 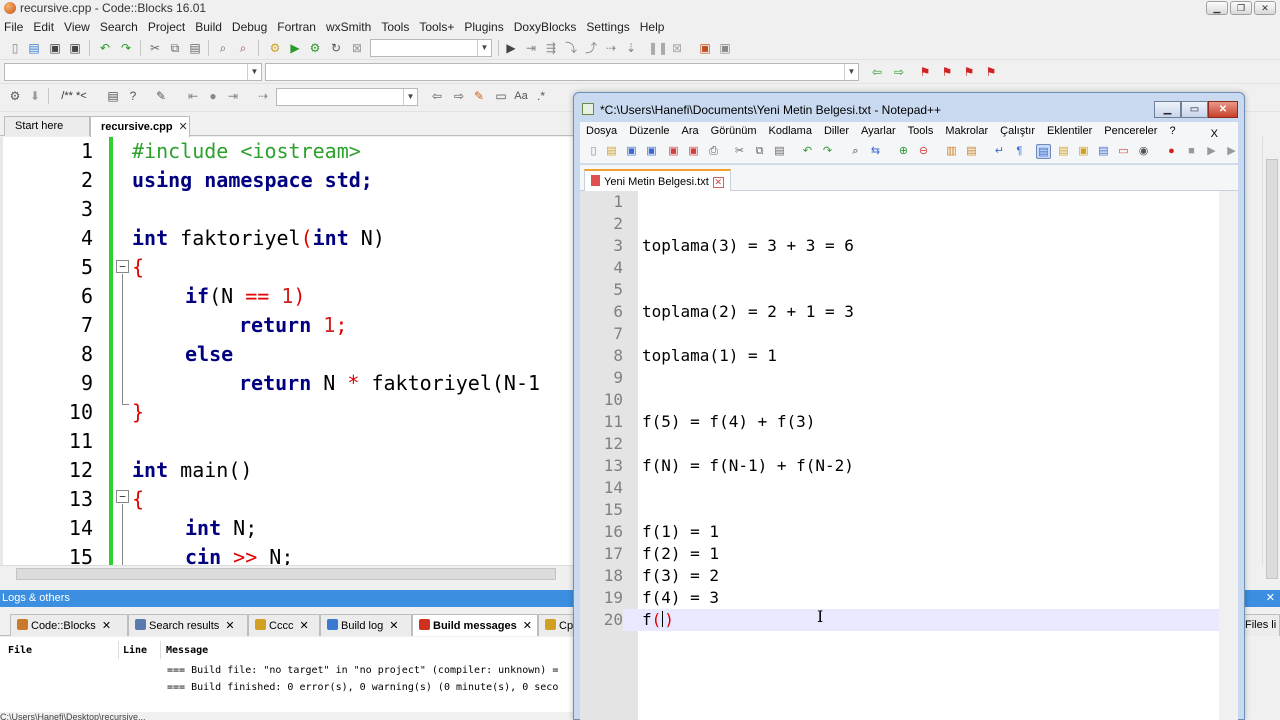 What do you see at coordinates (475, 625) in the screenshot?
I see `tab-build-messages: Build messages ✕` at bounding box center [475, 625].